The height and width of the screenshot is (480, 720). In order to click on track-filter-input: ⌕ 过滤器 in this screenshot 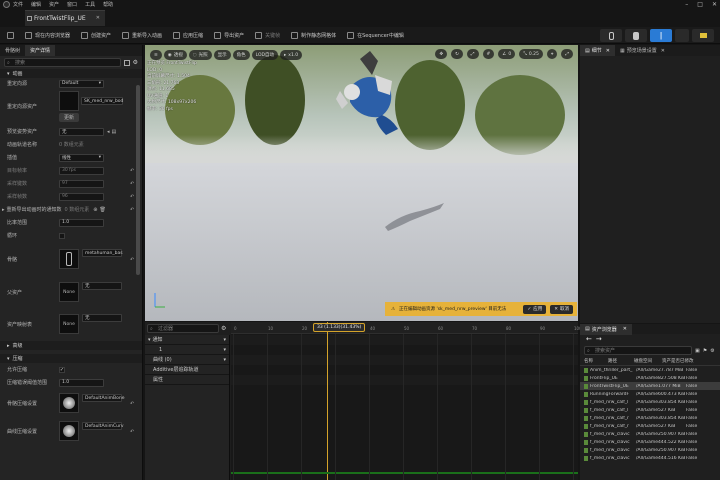, I will do `click(183, 328)`.